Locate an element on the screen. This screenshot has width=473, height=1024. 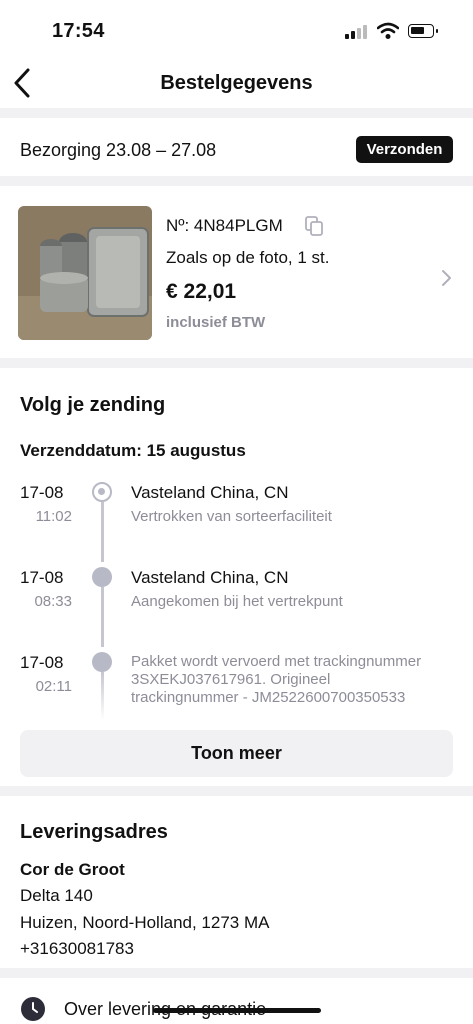
page-title: Bestelgegevens is located at coordinates (236, 83).